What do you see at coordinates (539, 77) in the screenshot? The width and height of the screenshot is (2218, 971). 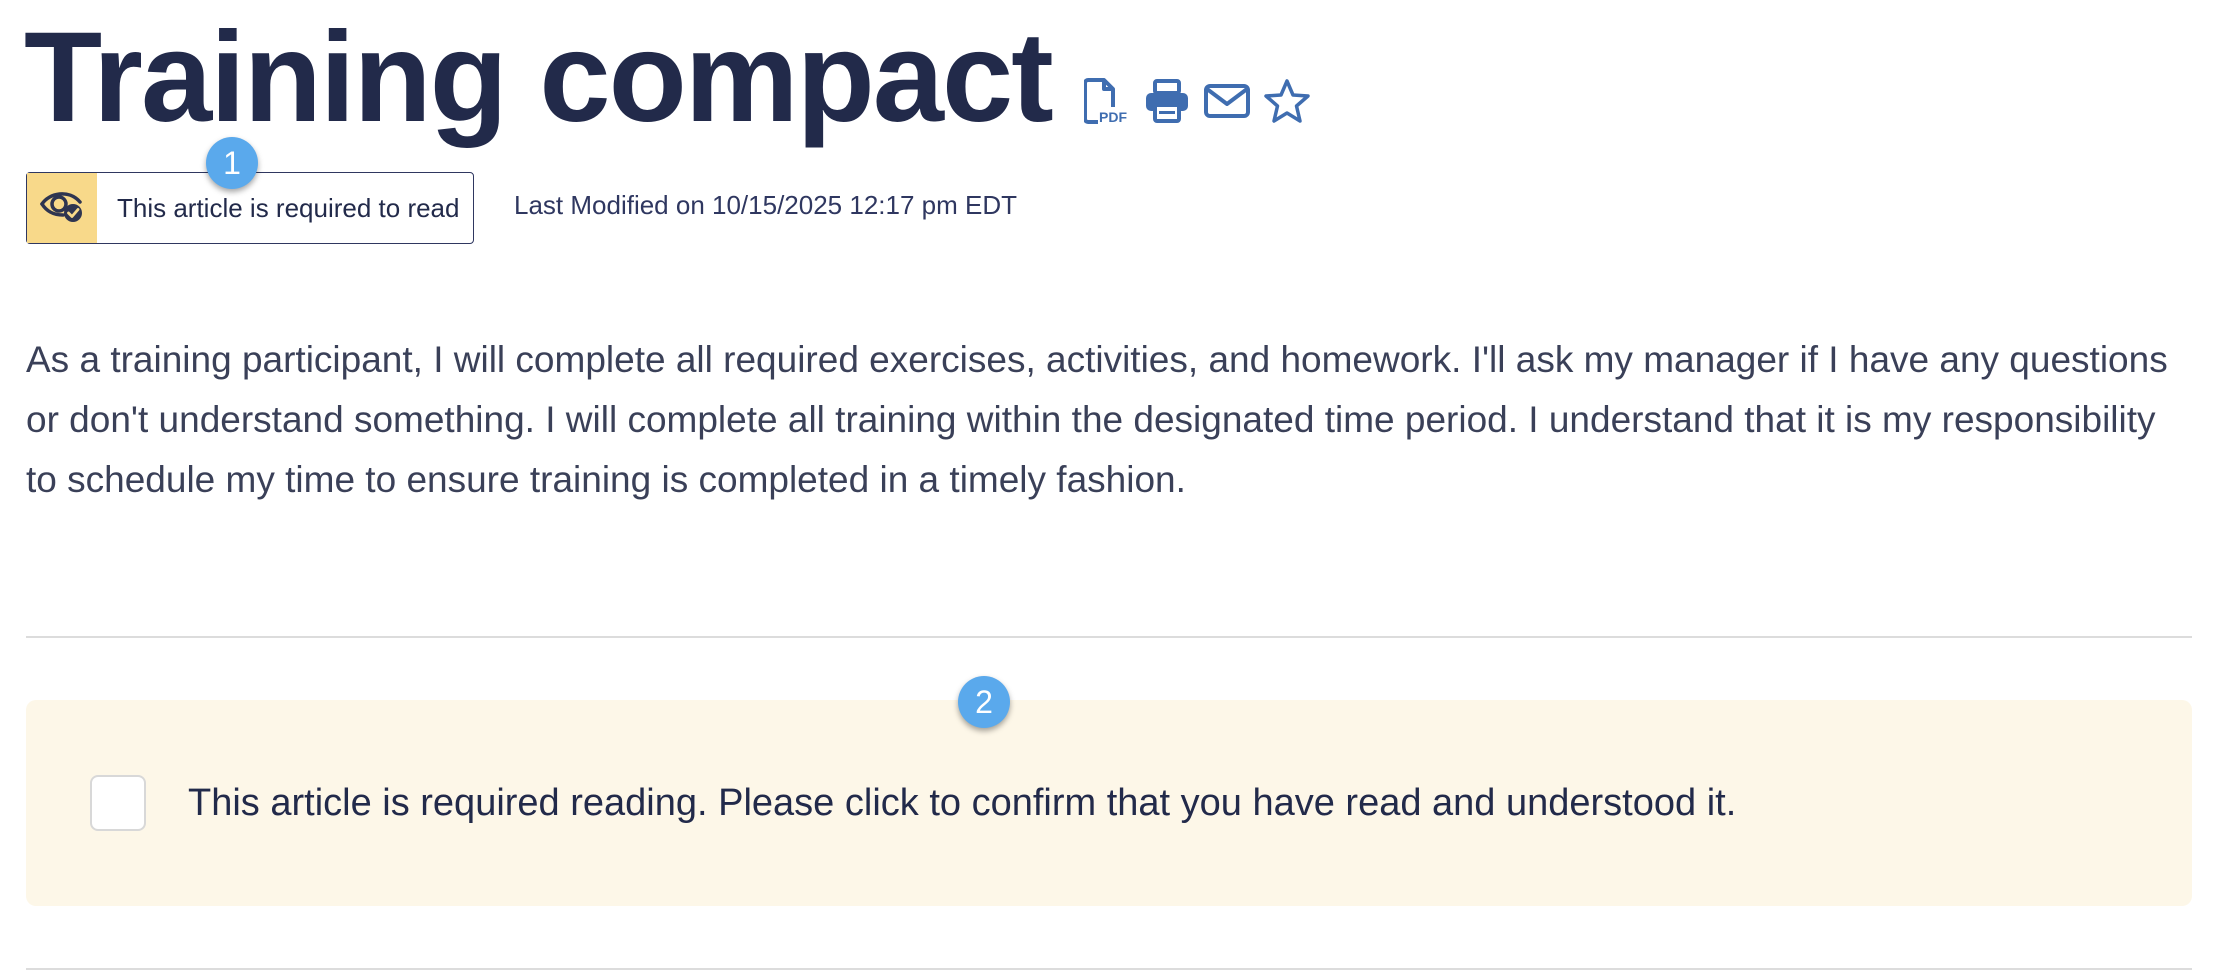 I see `page-title: Training compact` at bounding box center [539, 77].